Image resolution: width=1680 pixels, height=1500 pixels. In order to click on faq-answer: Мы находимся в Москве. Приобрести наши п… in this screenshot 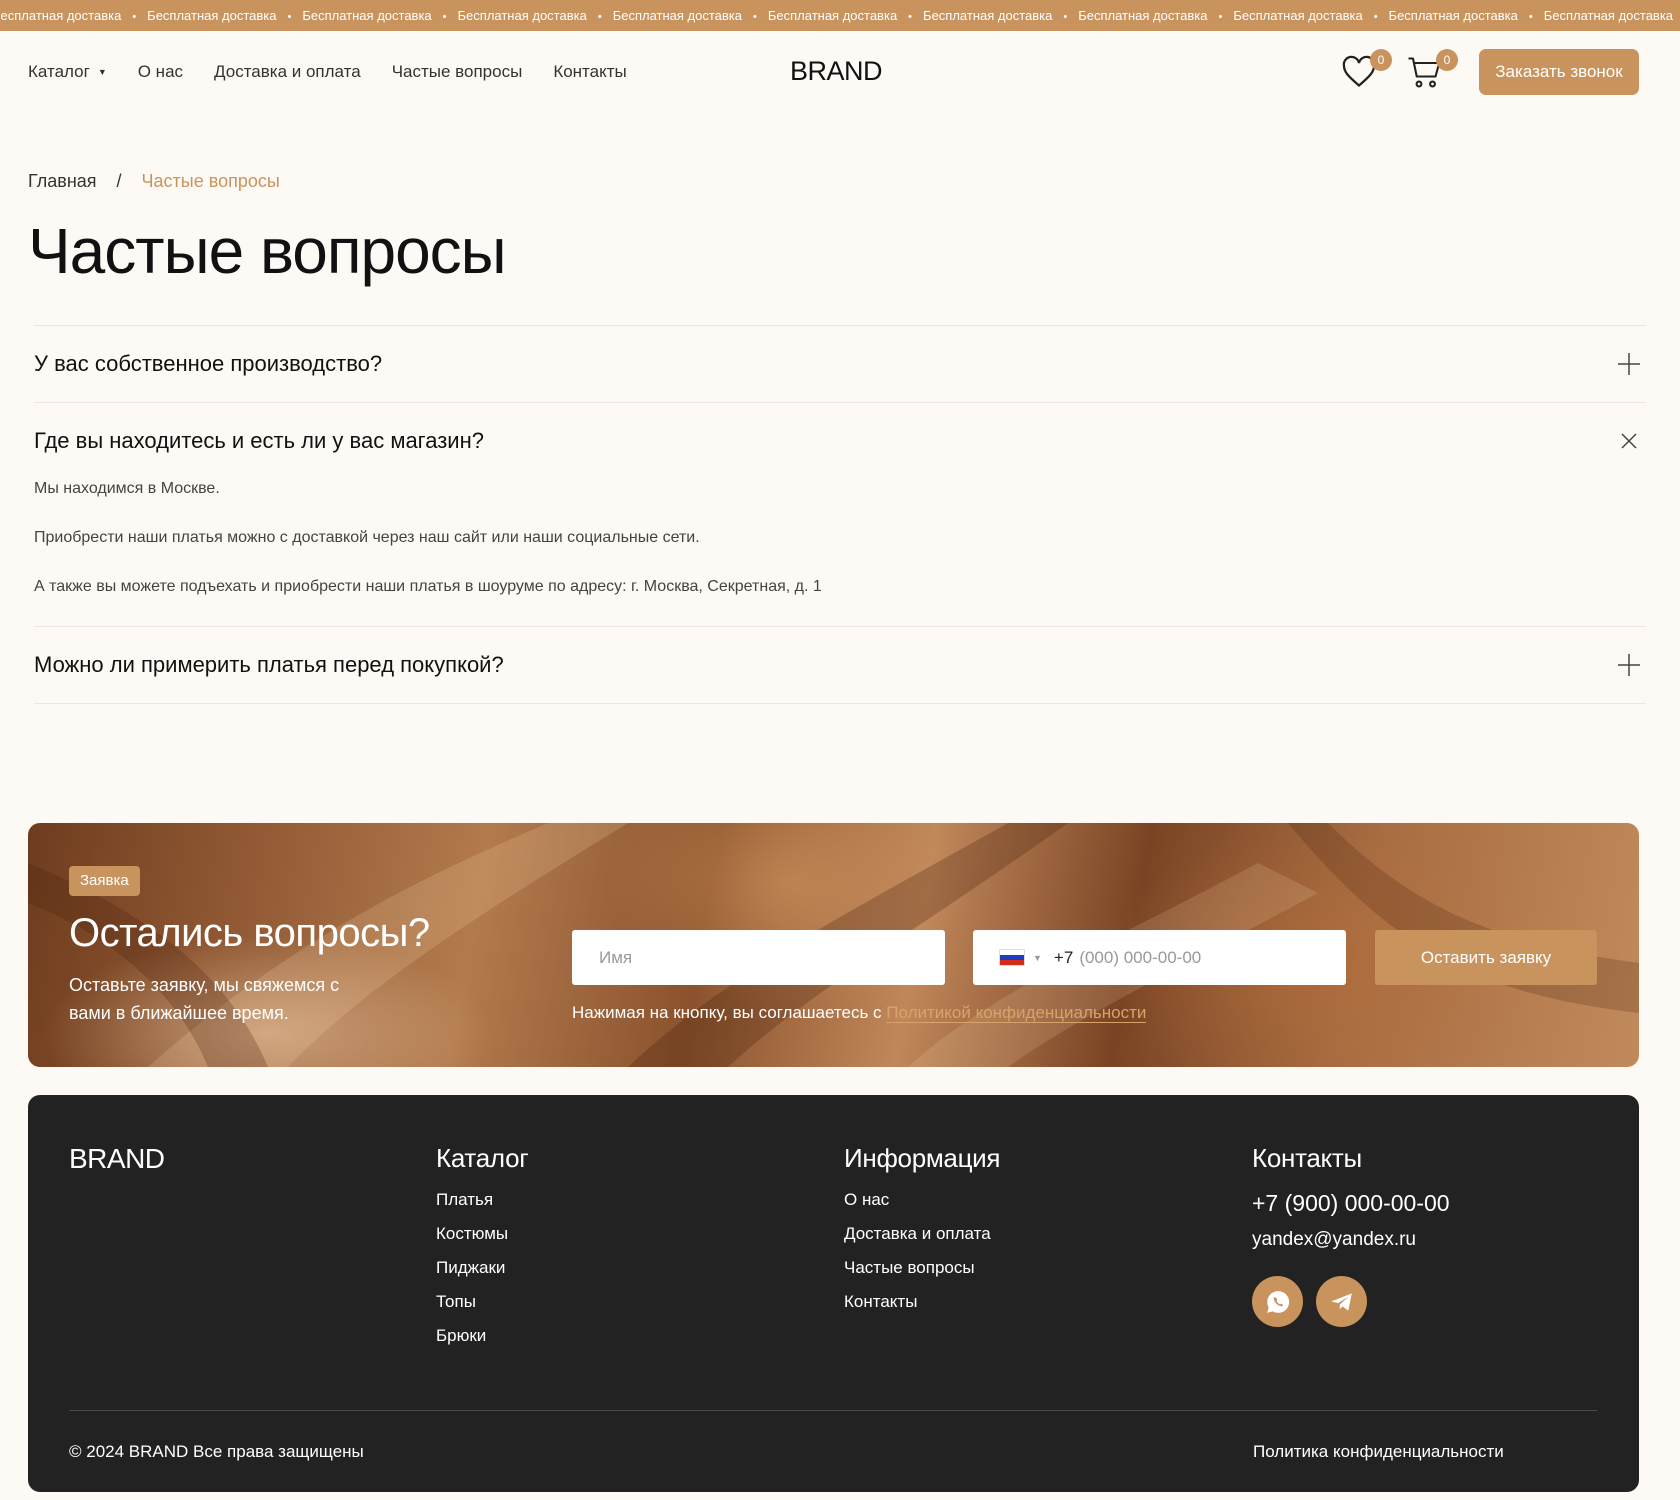, I will do `click(840, 552)`.